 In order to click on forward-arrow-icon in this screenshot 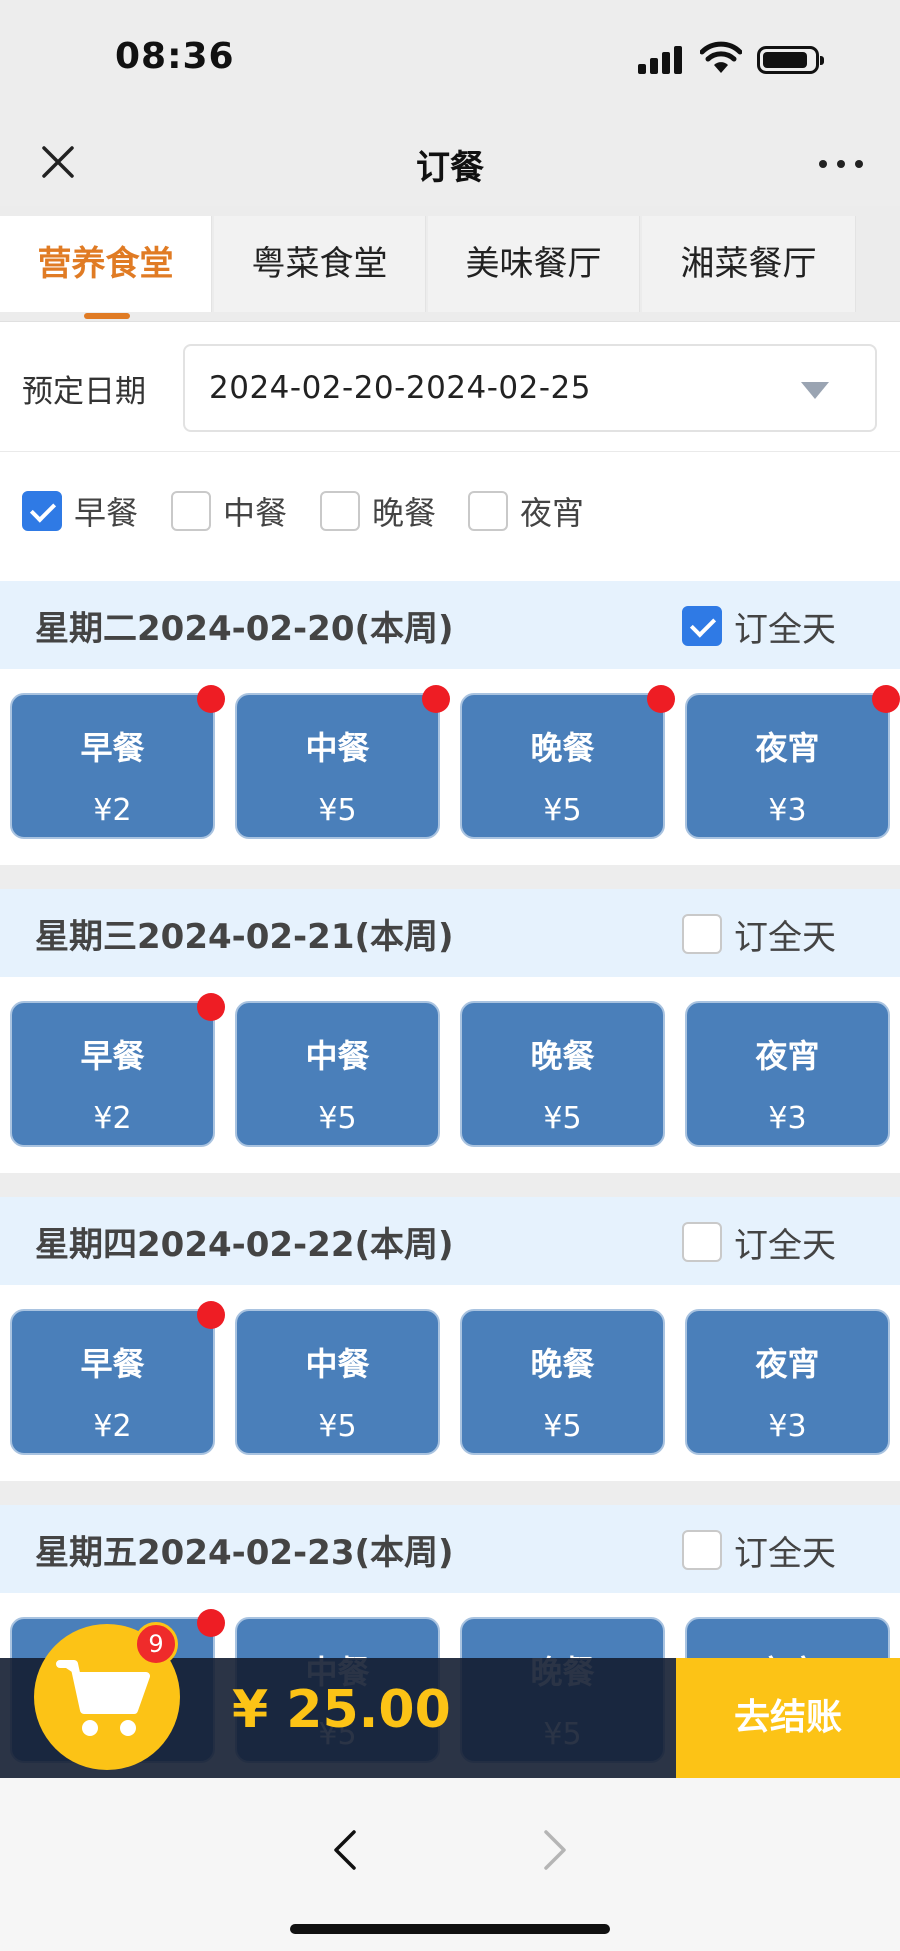, I will do `click(555, 1850)`.